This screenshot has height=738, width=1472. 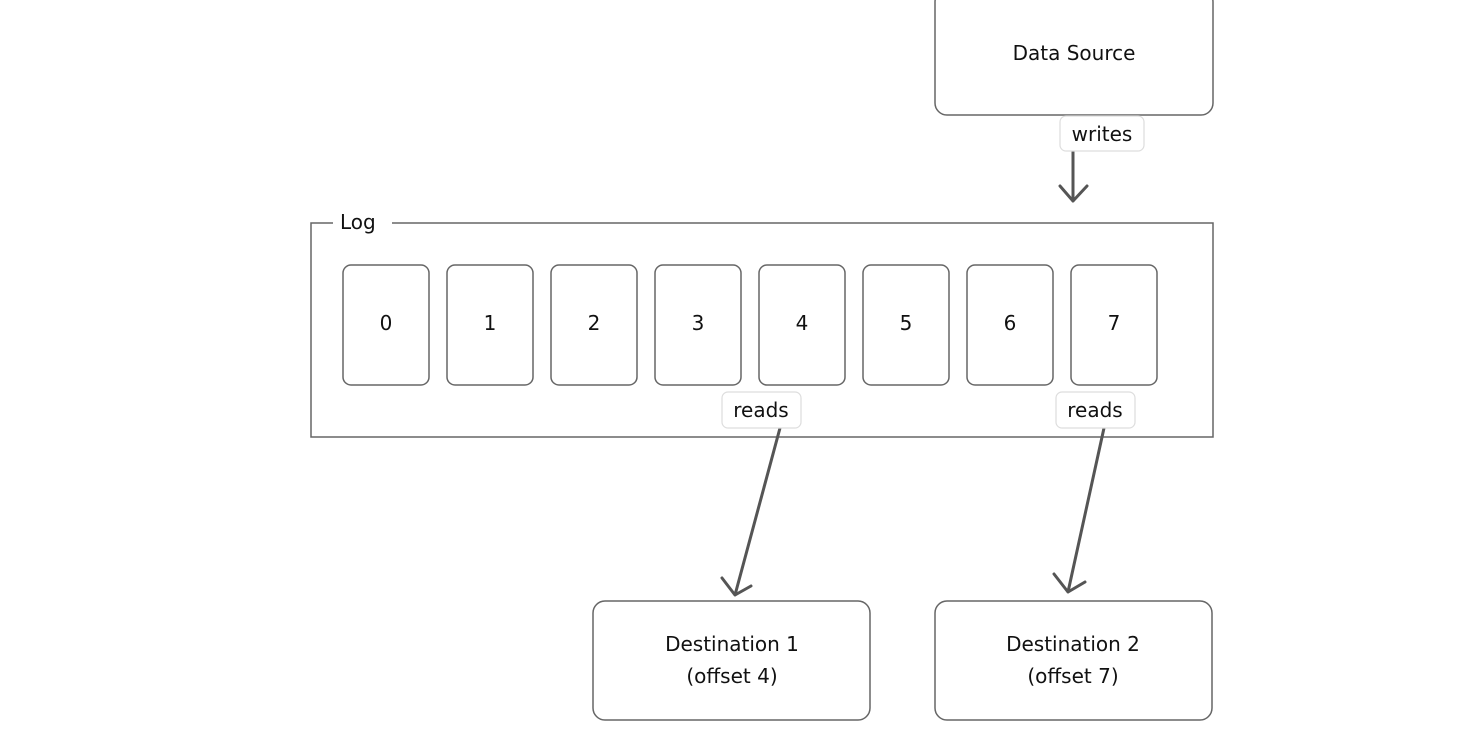 I want to click on log-cell: 7, so click(x=1114, y=325).